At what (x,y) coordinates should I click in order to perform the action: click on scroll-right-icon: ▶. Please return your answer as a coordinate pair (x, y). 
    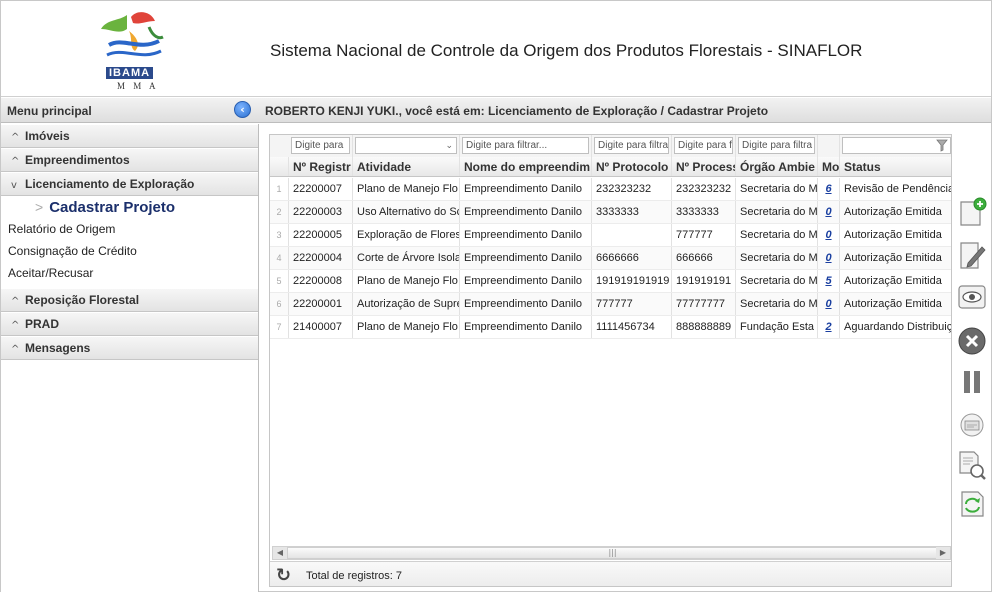
    Looking at the image, I should click on (943, 553).